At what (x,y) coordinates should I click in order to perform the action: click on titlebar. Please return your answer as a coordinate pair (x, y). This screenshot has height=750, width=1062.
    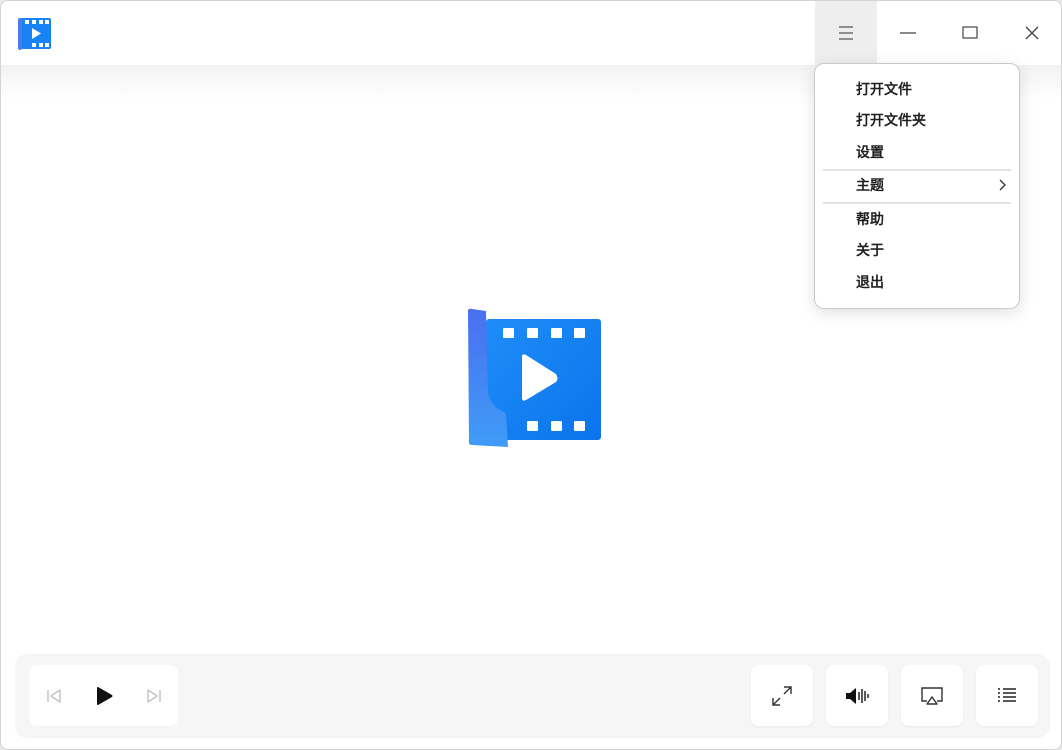
    Looking at the image, I should click on (531, 33).